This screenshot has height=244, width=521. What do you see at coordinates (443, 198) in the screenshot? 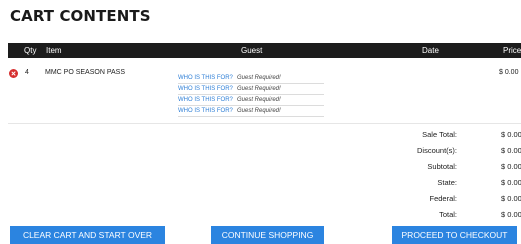
I see `federal-tax-label: Federal:` at bounding box center [443, 198].